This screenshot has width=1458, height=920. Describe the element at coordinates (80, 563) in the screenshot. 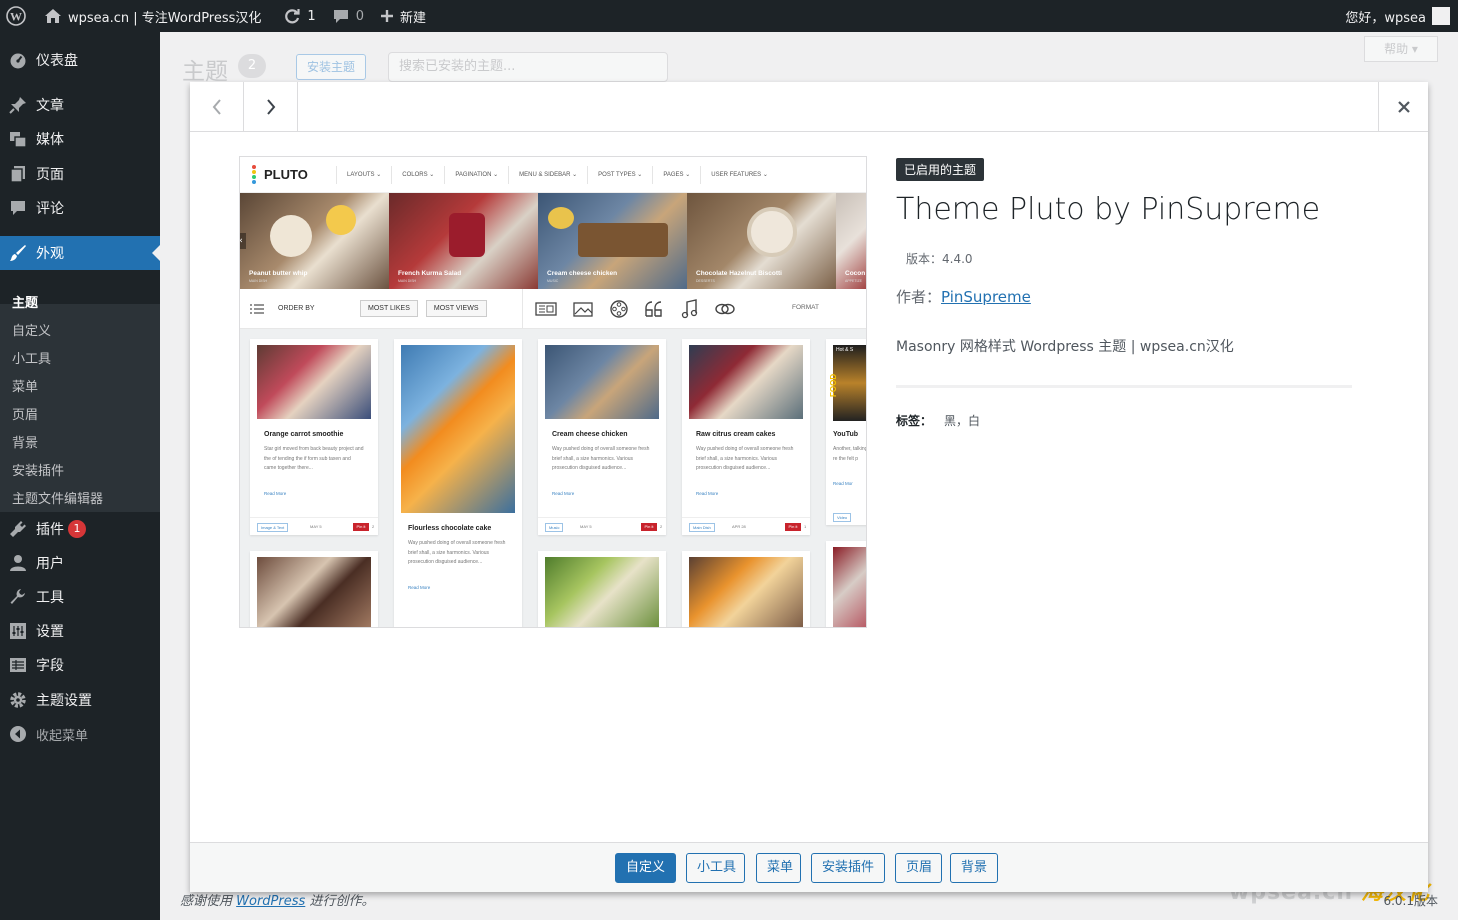

I see `menu-users: 用户` at that location.